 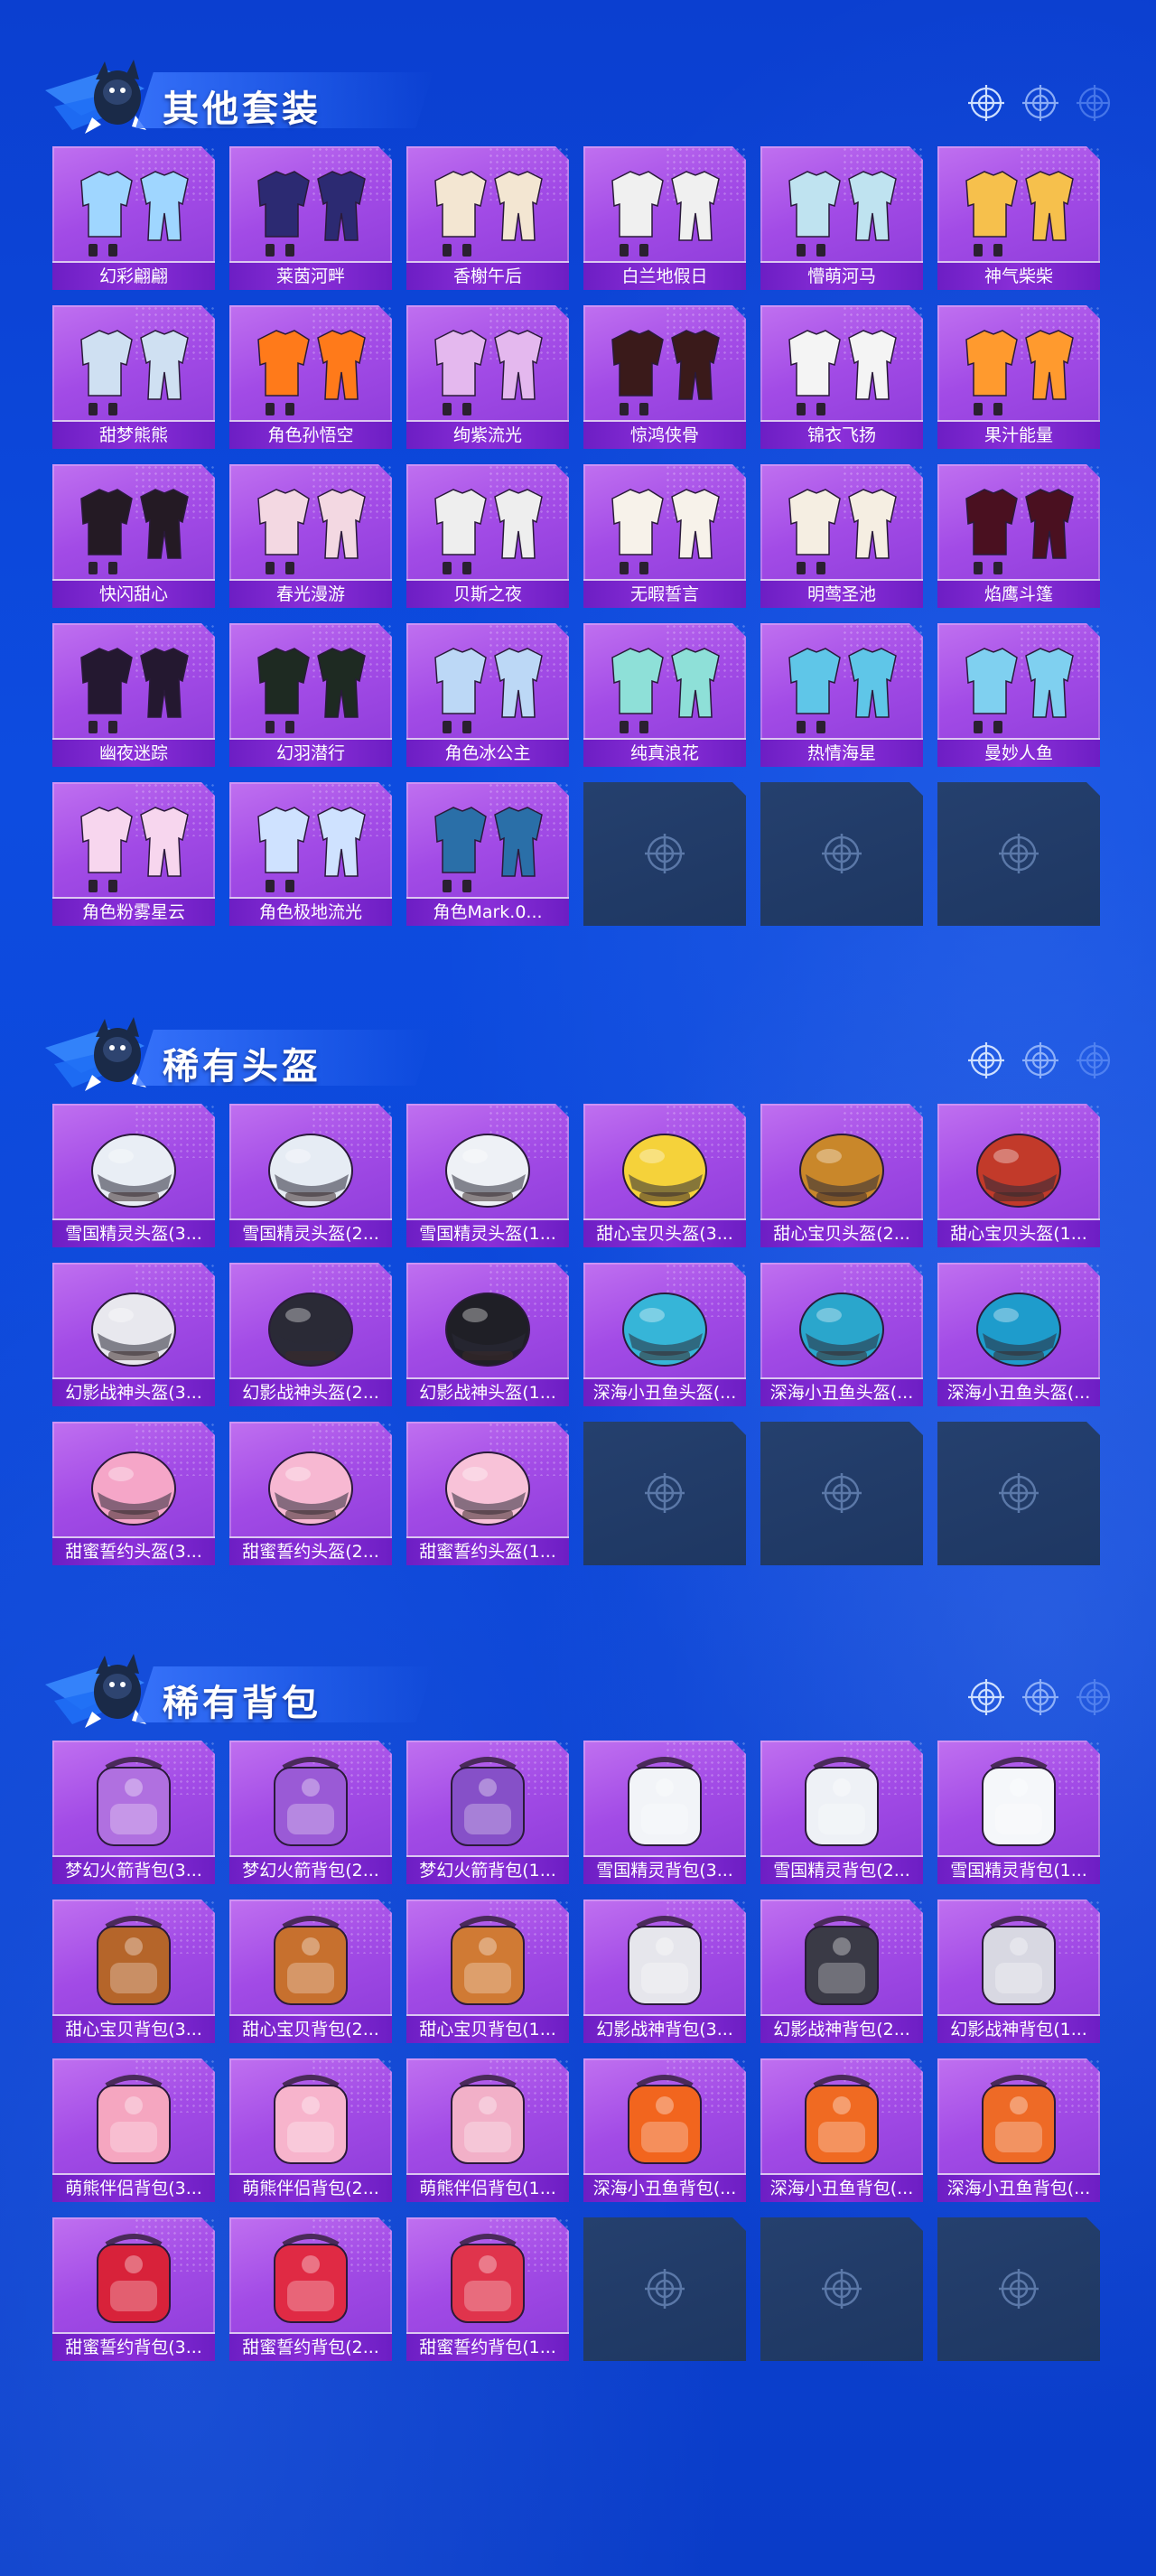 What do you see at coordinates (488, 1802) in the screenshot?
I see `backpack-dream-rocket-lv1-icon` at bounding box center [488, 1802].